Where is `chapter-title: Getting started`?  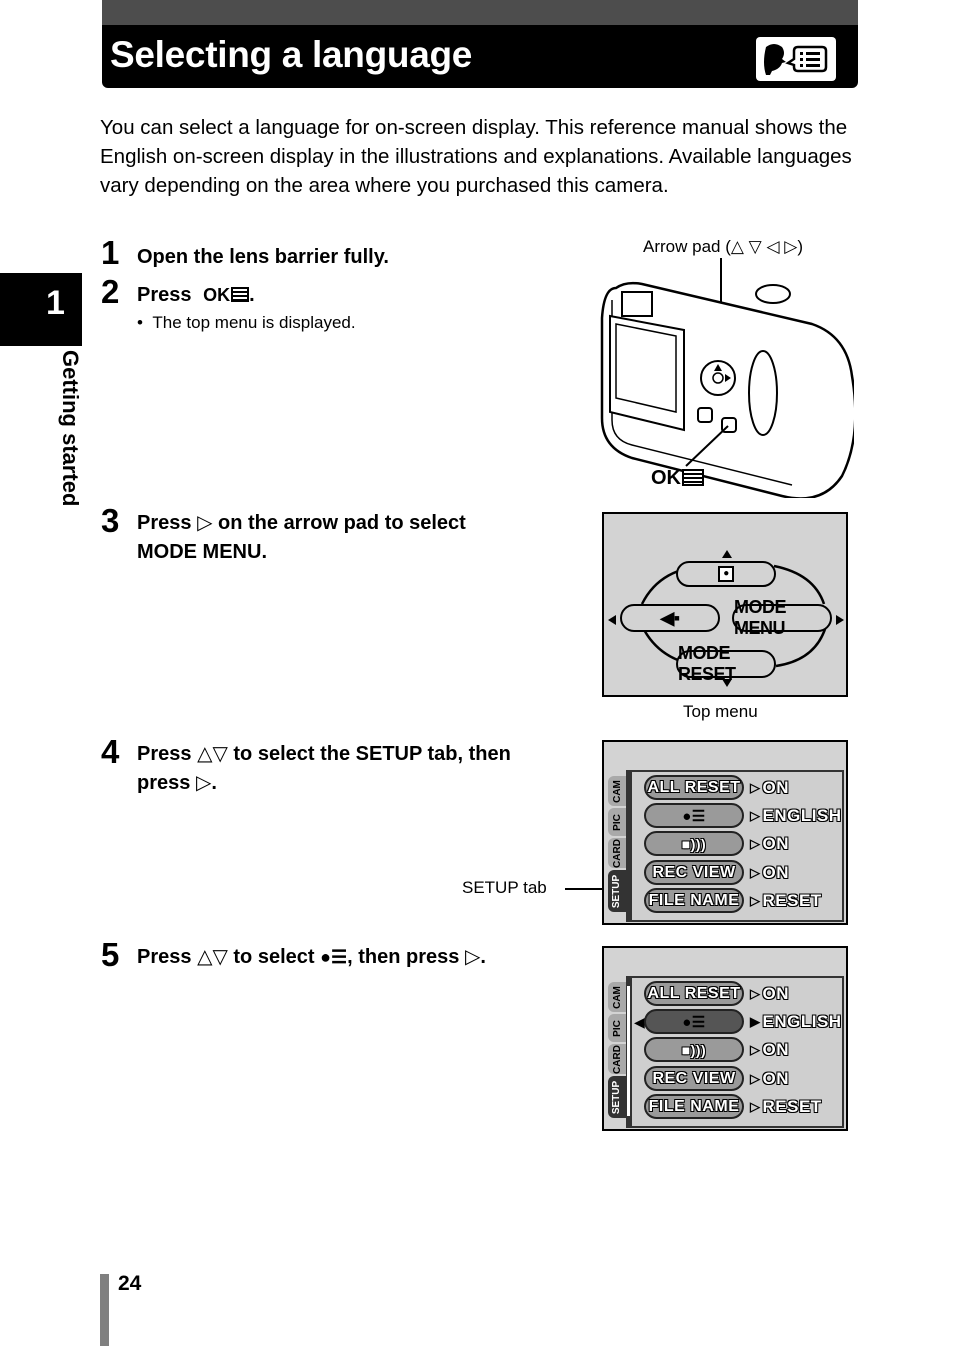 chapter-title: Getting started is located at coordinates (70, 428).